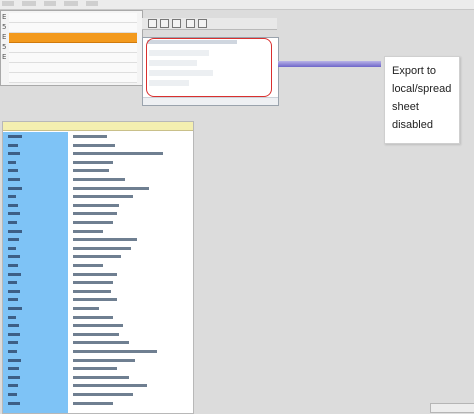 This screenshot has height=414, width=474. I want to click on toolbar, so click(209, 24).